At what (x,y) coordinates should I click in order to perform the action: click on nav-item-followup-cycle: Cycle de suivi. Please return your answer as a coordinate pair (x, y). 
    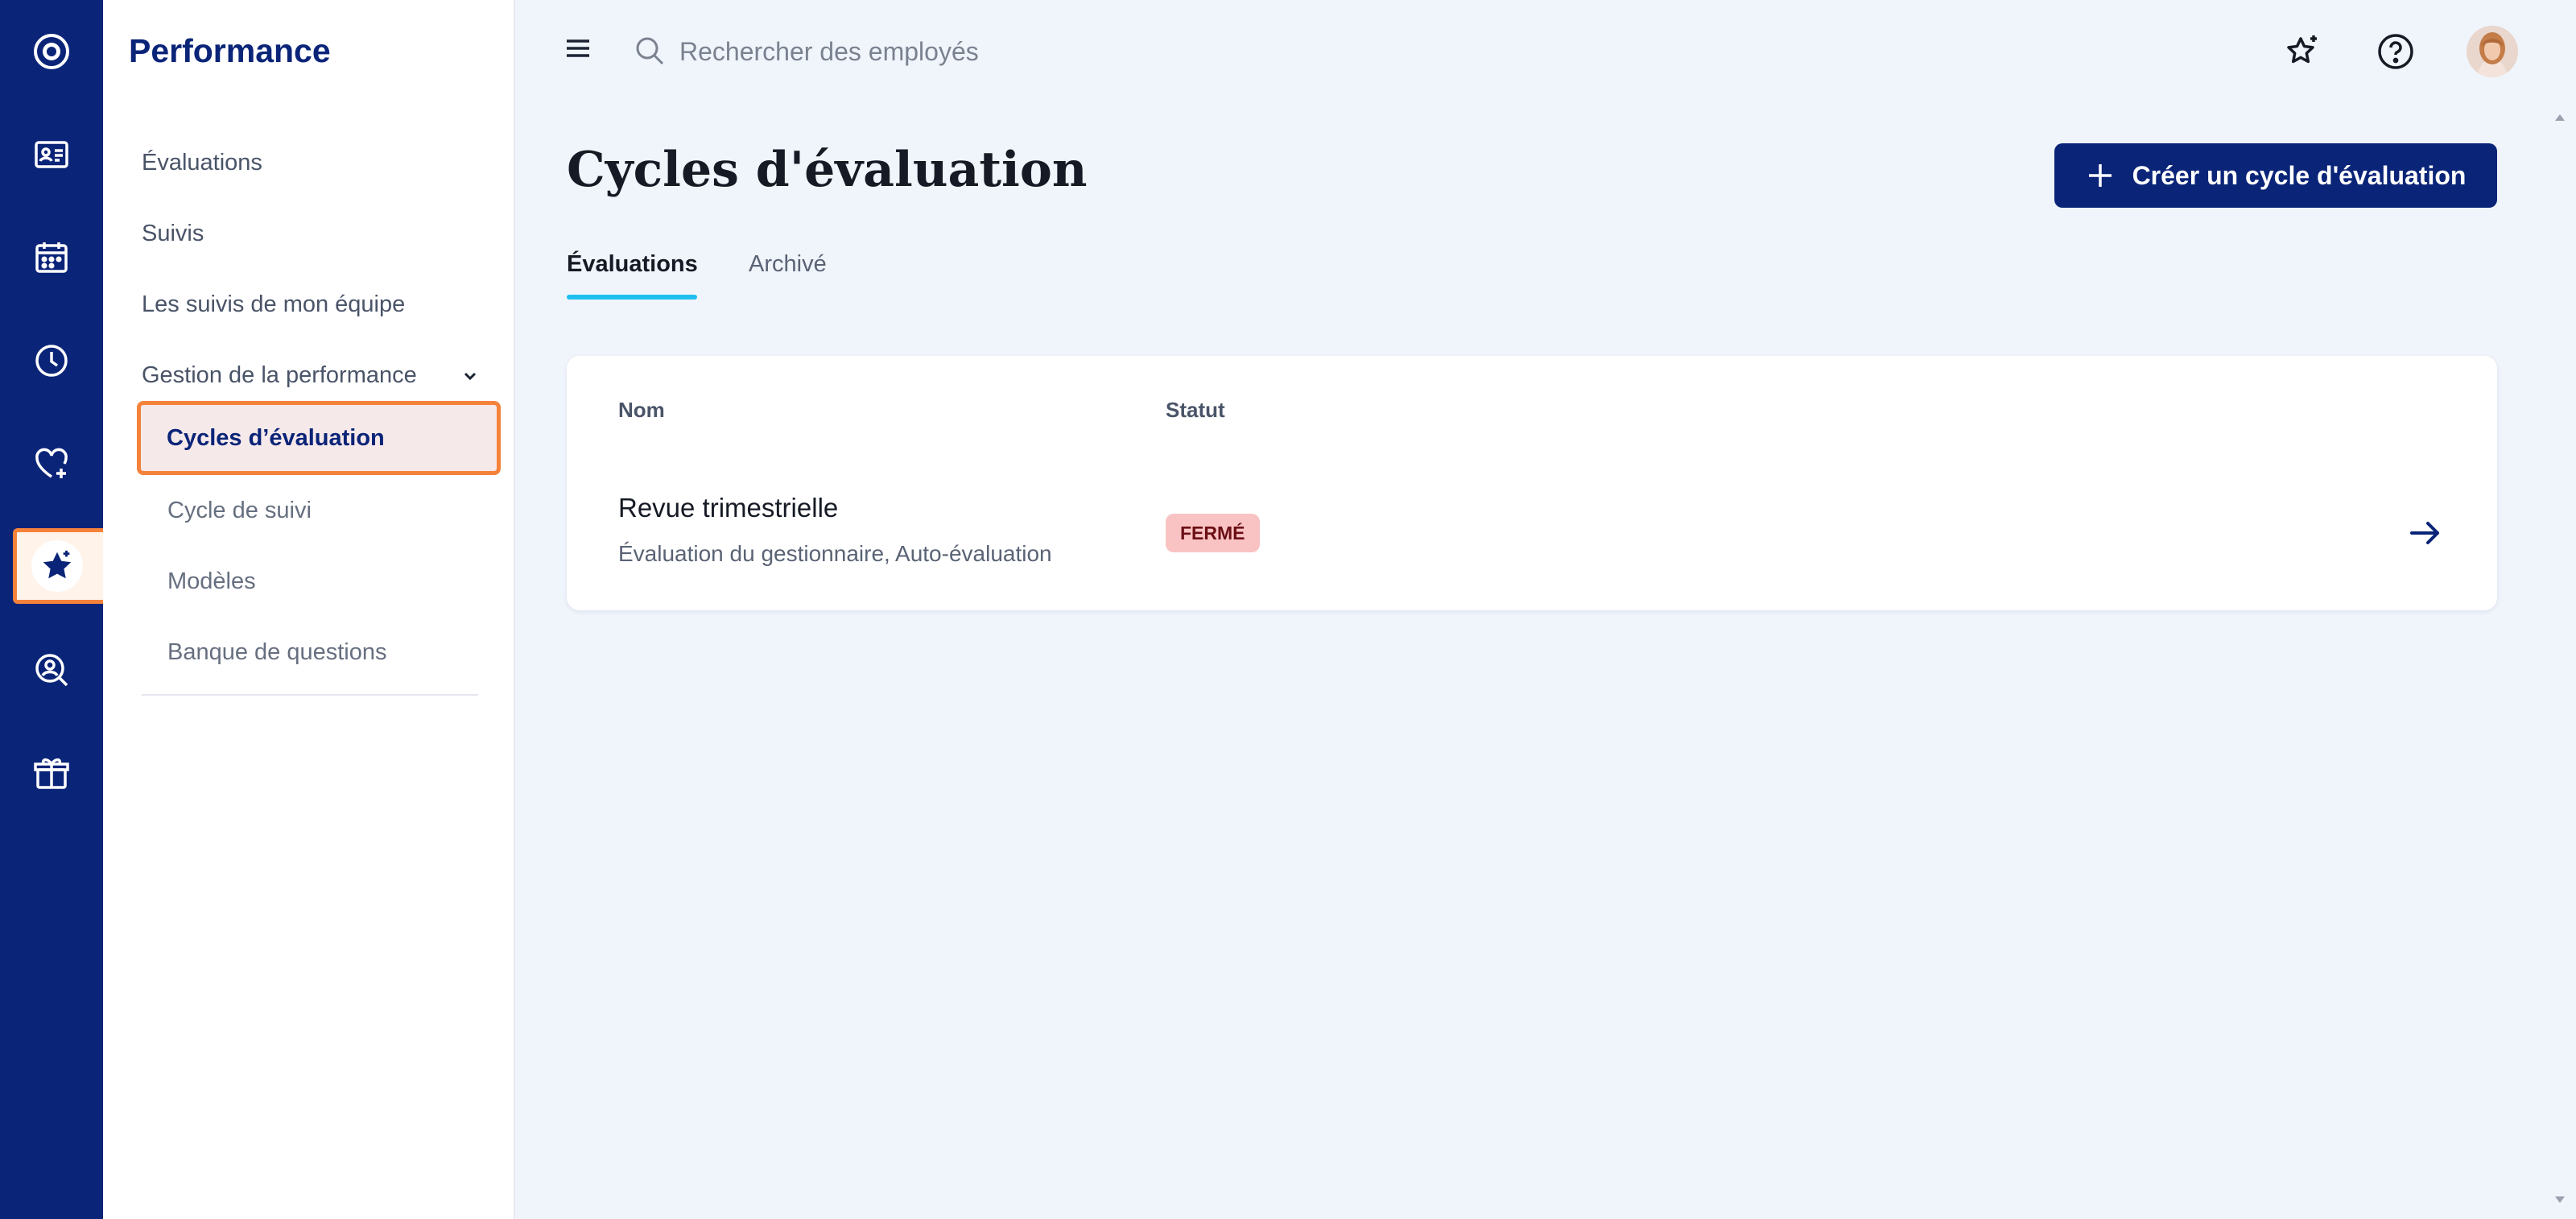
    Looking at the image, I should click on (239, 511).